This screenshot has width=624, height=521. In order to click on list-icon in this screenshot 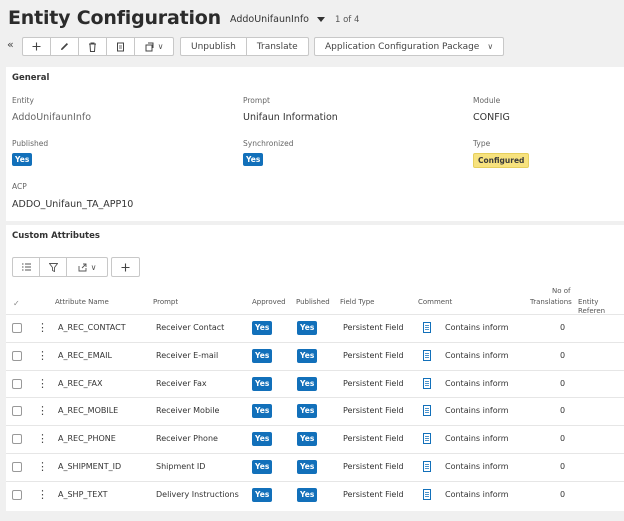, I will do `click(26, 267)`.